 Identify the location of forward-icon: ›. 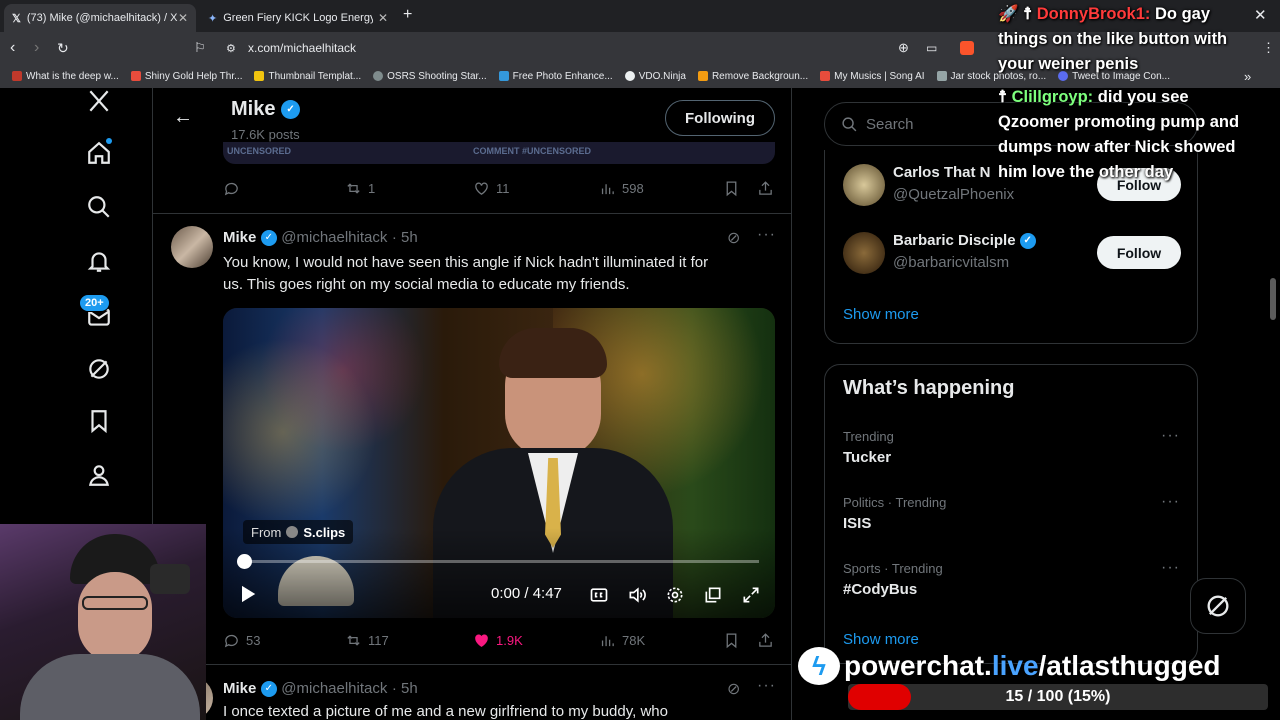
(36, 48).